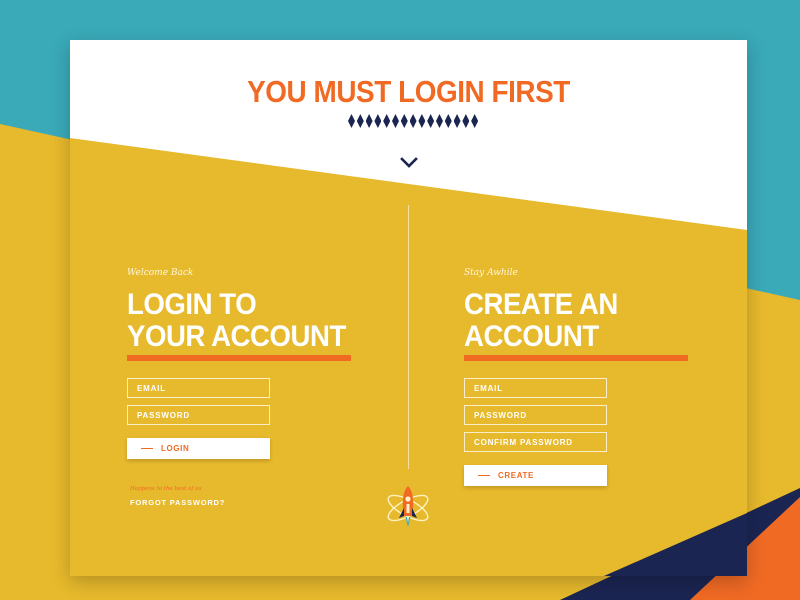  What do you see at coordinates (239, 358) in the screenshot?
I see `login-heading-underline` at bounding box center [239, 358].